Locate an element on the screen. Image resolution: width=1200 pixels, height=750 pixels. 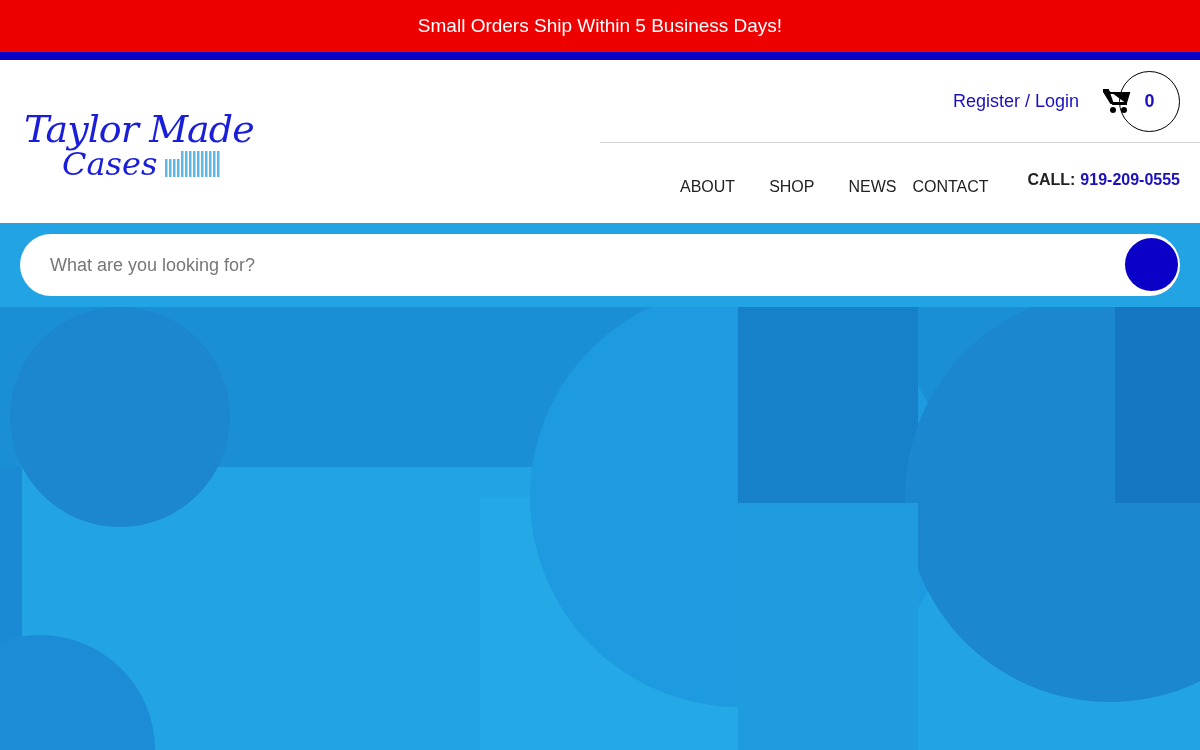
nav-link: CONTACT is located at coordinates (950, 187).